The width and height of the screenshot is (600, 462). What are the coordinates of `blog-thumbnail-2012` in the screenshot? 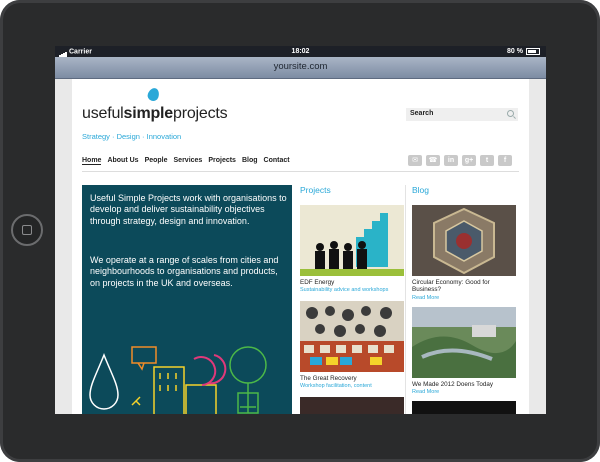 It's located at (464, 342).